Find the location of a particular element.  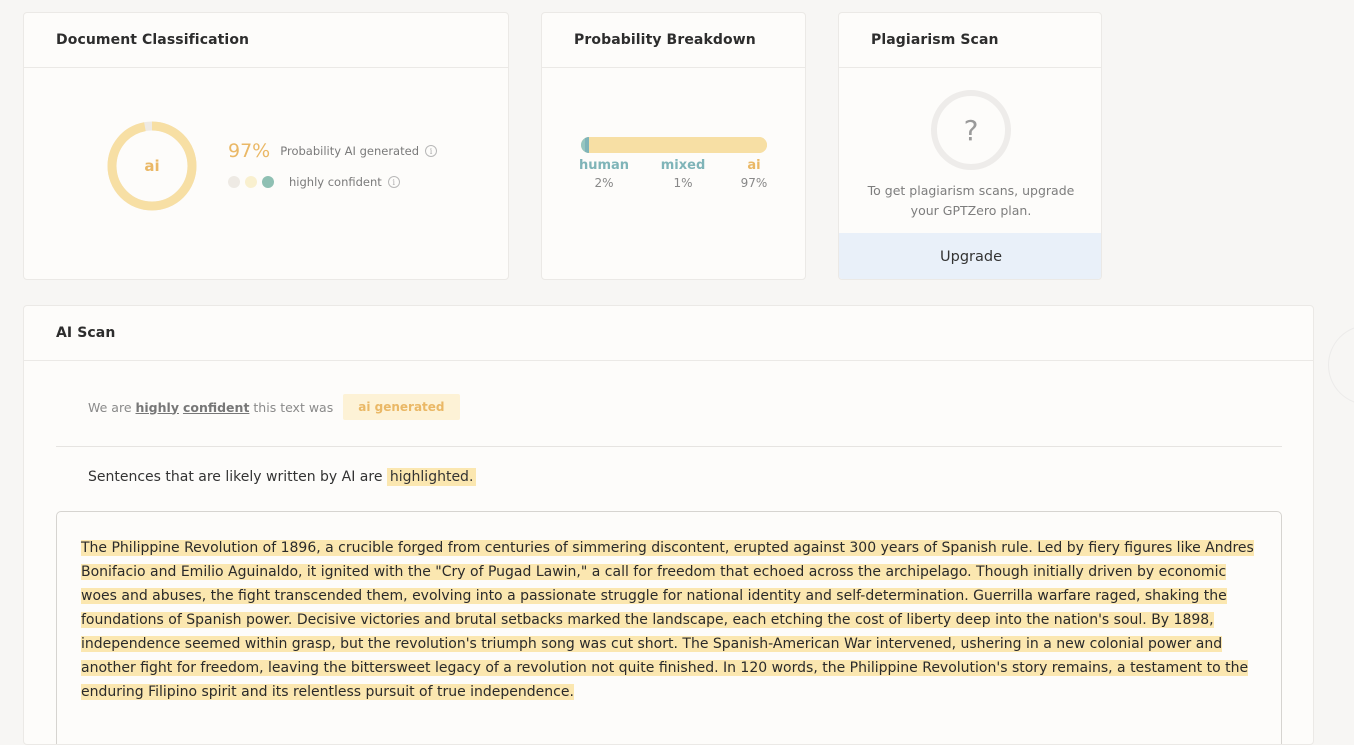

divider is located at coordinates (669, 446).